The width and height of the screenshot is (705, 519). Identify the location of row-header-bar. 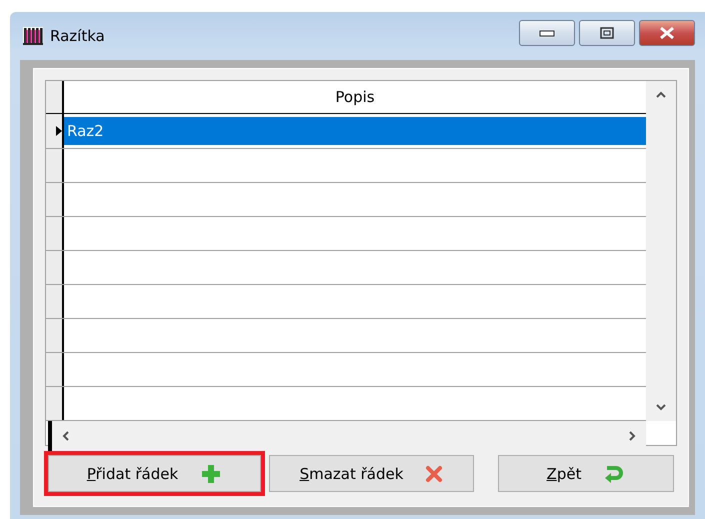
(50, 436).